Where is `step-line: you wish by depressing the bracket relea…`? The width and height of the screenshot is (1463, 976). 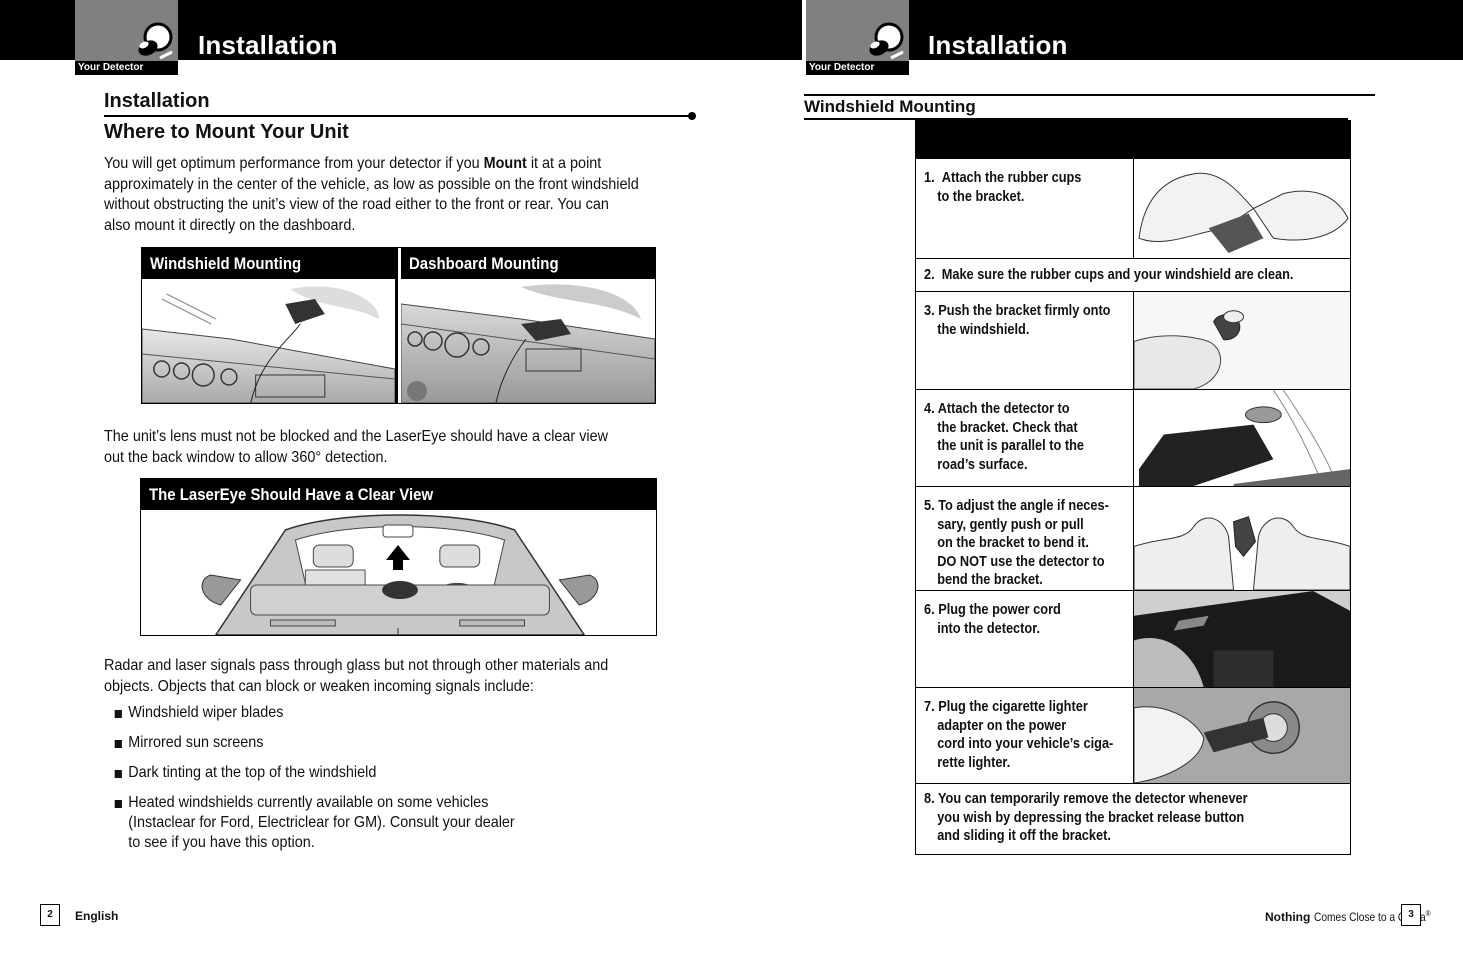 step-line: you wish by depressing the bracket relea… is located at coordinates (1091, 817).